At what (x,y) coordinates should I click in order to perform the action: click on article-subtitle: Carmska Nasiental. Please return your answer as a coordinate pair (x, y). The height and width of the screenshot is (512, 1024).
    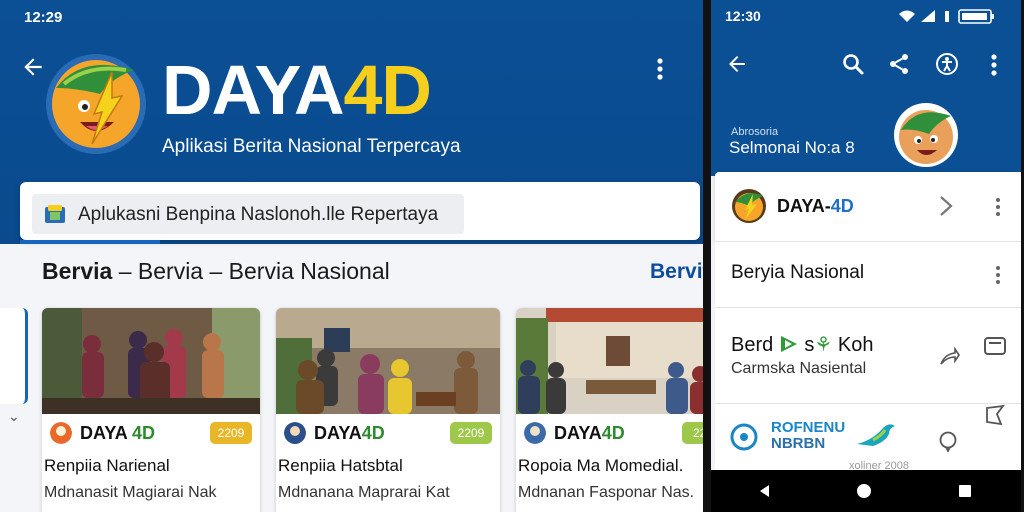
    Looking at the image, I should click on (799, 368).